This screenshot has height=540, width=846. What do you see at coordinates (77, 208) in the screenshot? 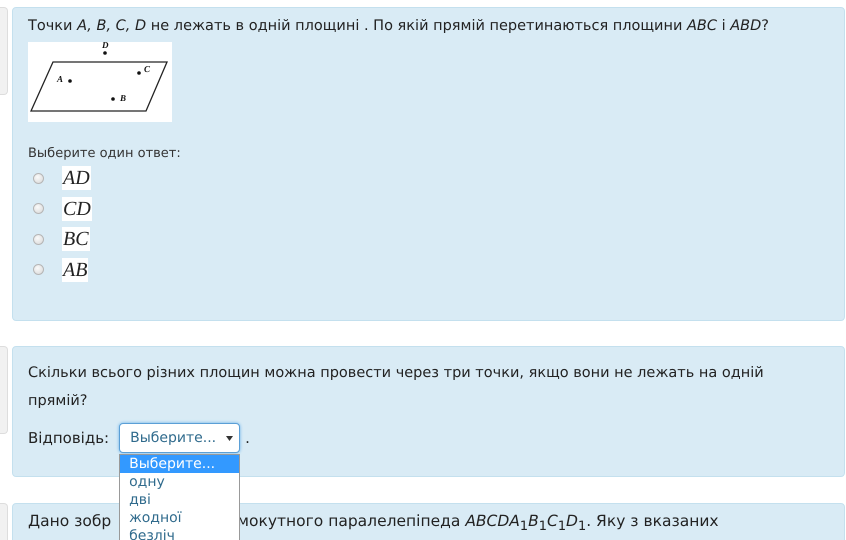
I see `option-label: CD` at bounding box center [77, 208].